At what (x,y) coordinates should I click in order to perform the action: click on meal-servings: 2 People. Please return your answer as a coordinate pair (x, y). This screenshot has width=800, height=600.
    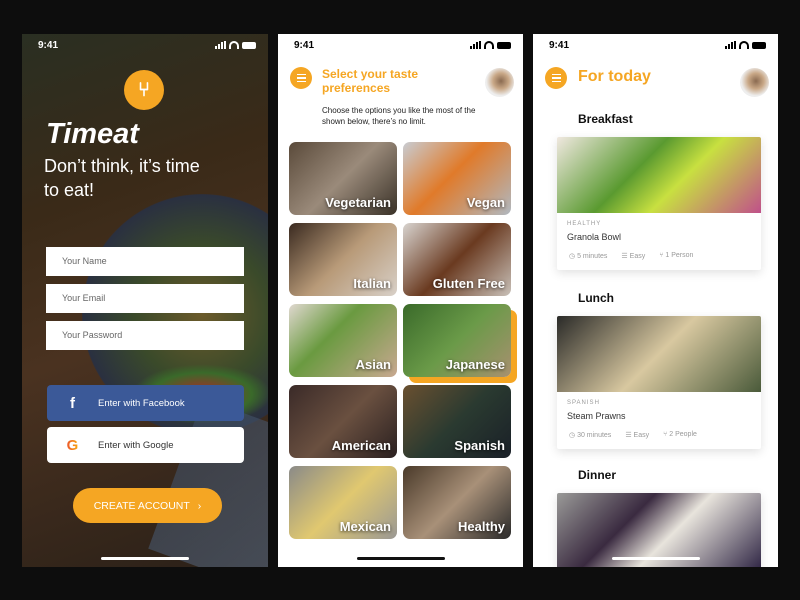
    Looking at the image, I should click on (683, 434).